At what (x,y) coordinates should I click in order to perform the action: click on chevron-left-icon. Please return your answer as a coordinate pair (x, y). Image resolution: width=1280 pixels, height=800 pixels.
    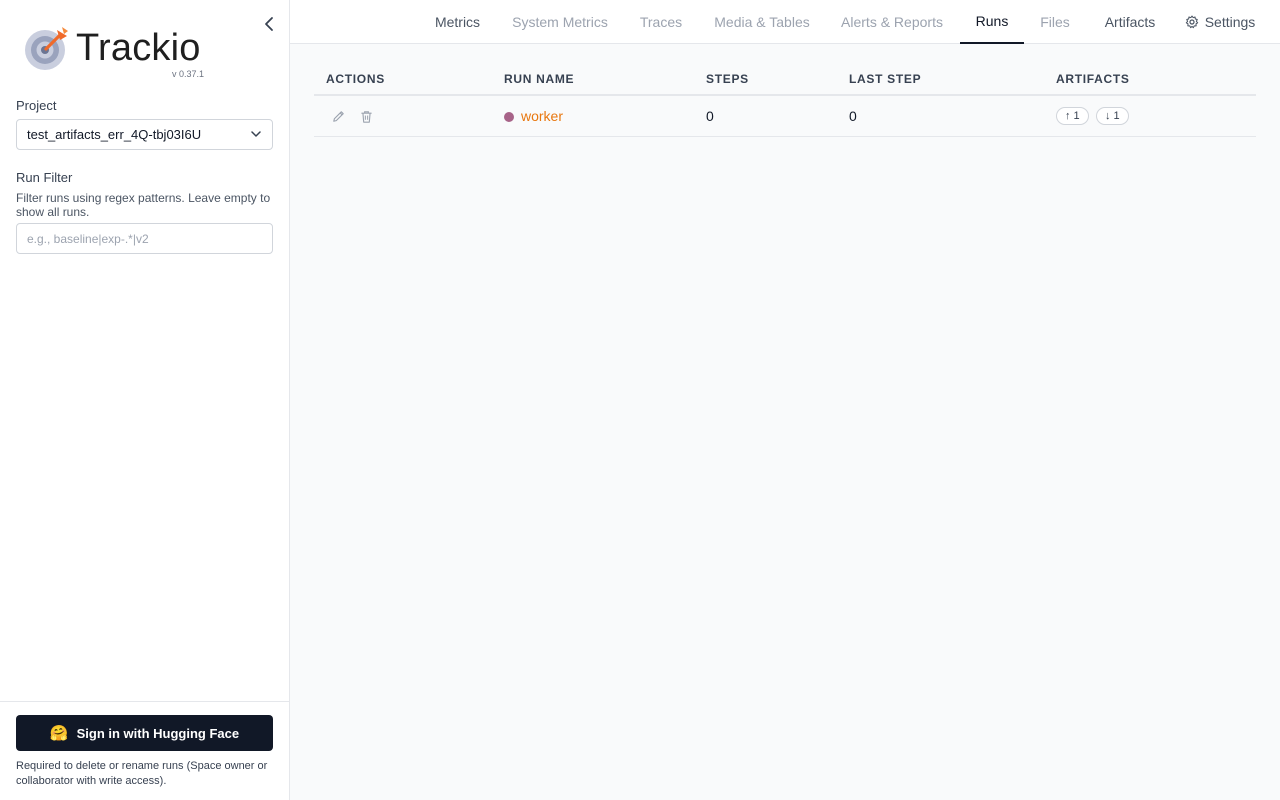
    Looking at the image, I should click on (269, 24).